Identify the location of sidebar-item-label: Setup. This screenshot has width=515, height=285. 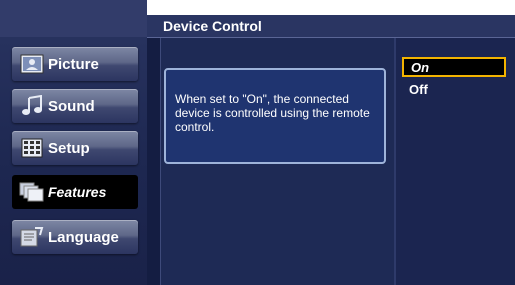
(69, 148).